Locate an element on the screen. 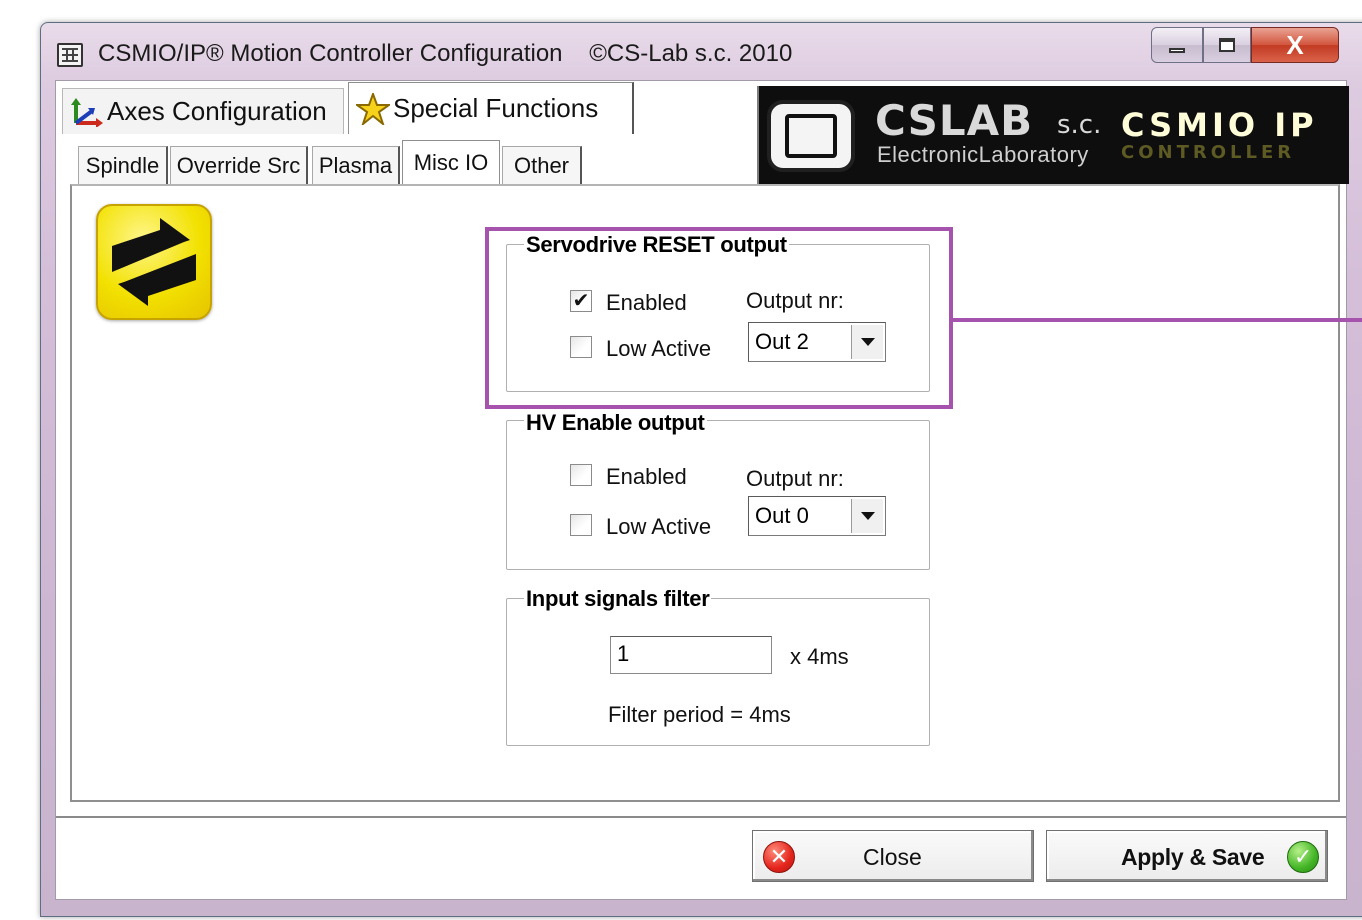 This screenshot has width=1362, height=920. close-x-icon: X is located at coordinates (1295, 44).